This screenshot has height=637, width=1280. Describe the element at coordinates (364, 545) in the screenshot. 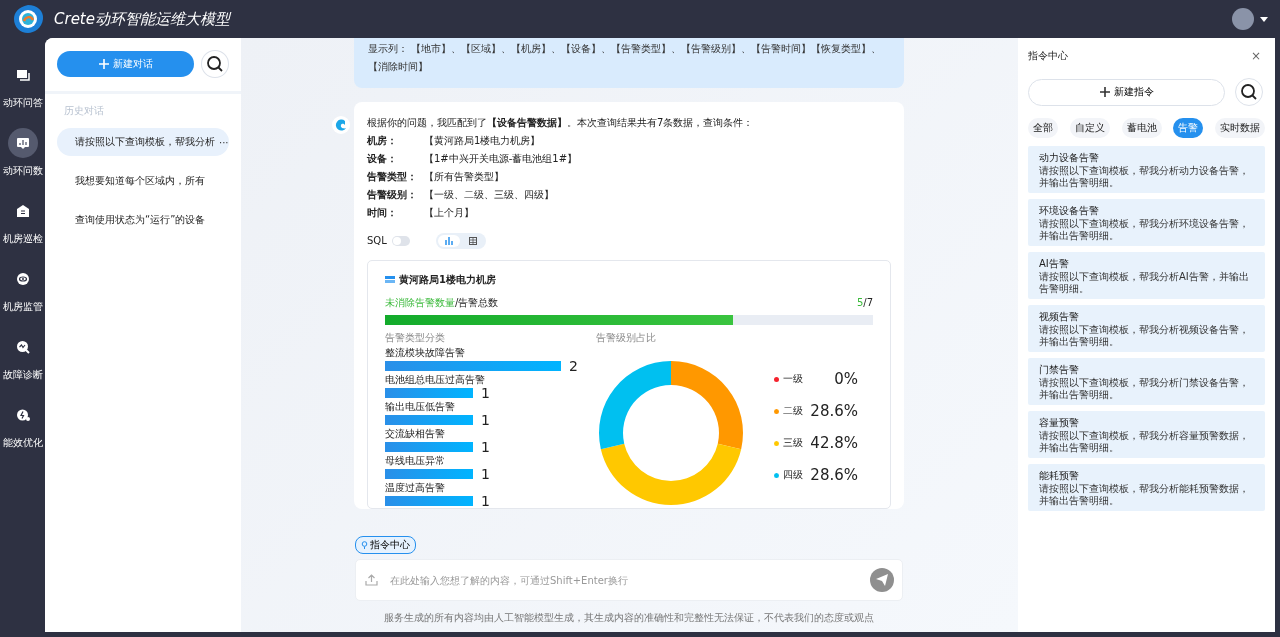

I see `pin-icon` at that location.